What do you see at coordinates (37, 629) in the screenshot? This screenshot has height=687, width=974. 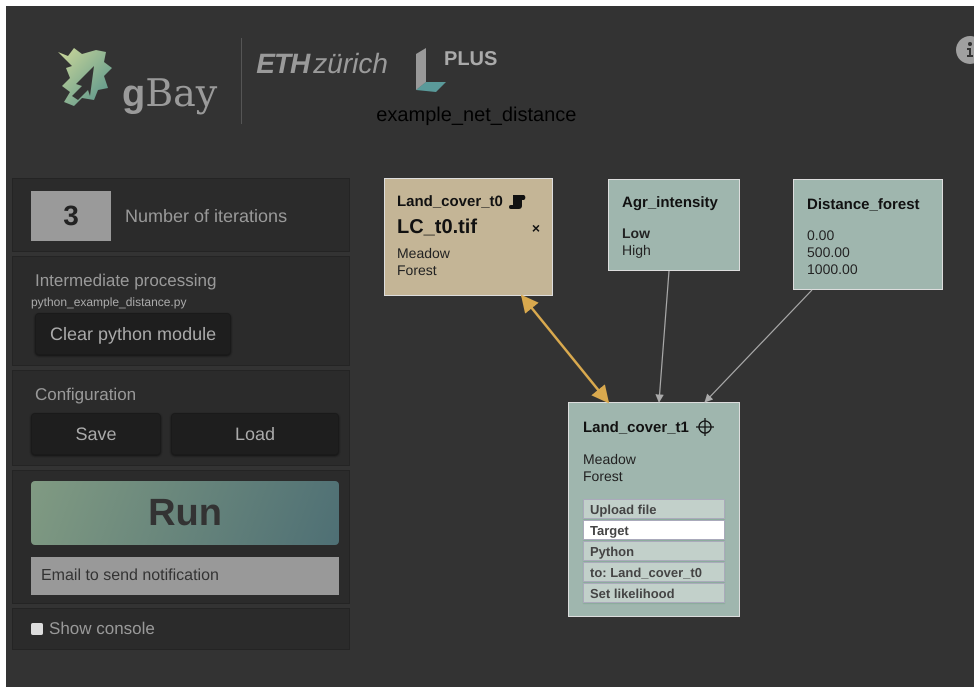 I see `console-checkbox` at bounding box center [37, 629].